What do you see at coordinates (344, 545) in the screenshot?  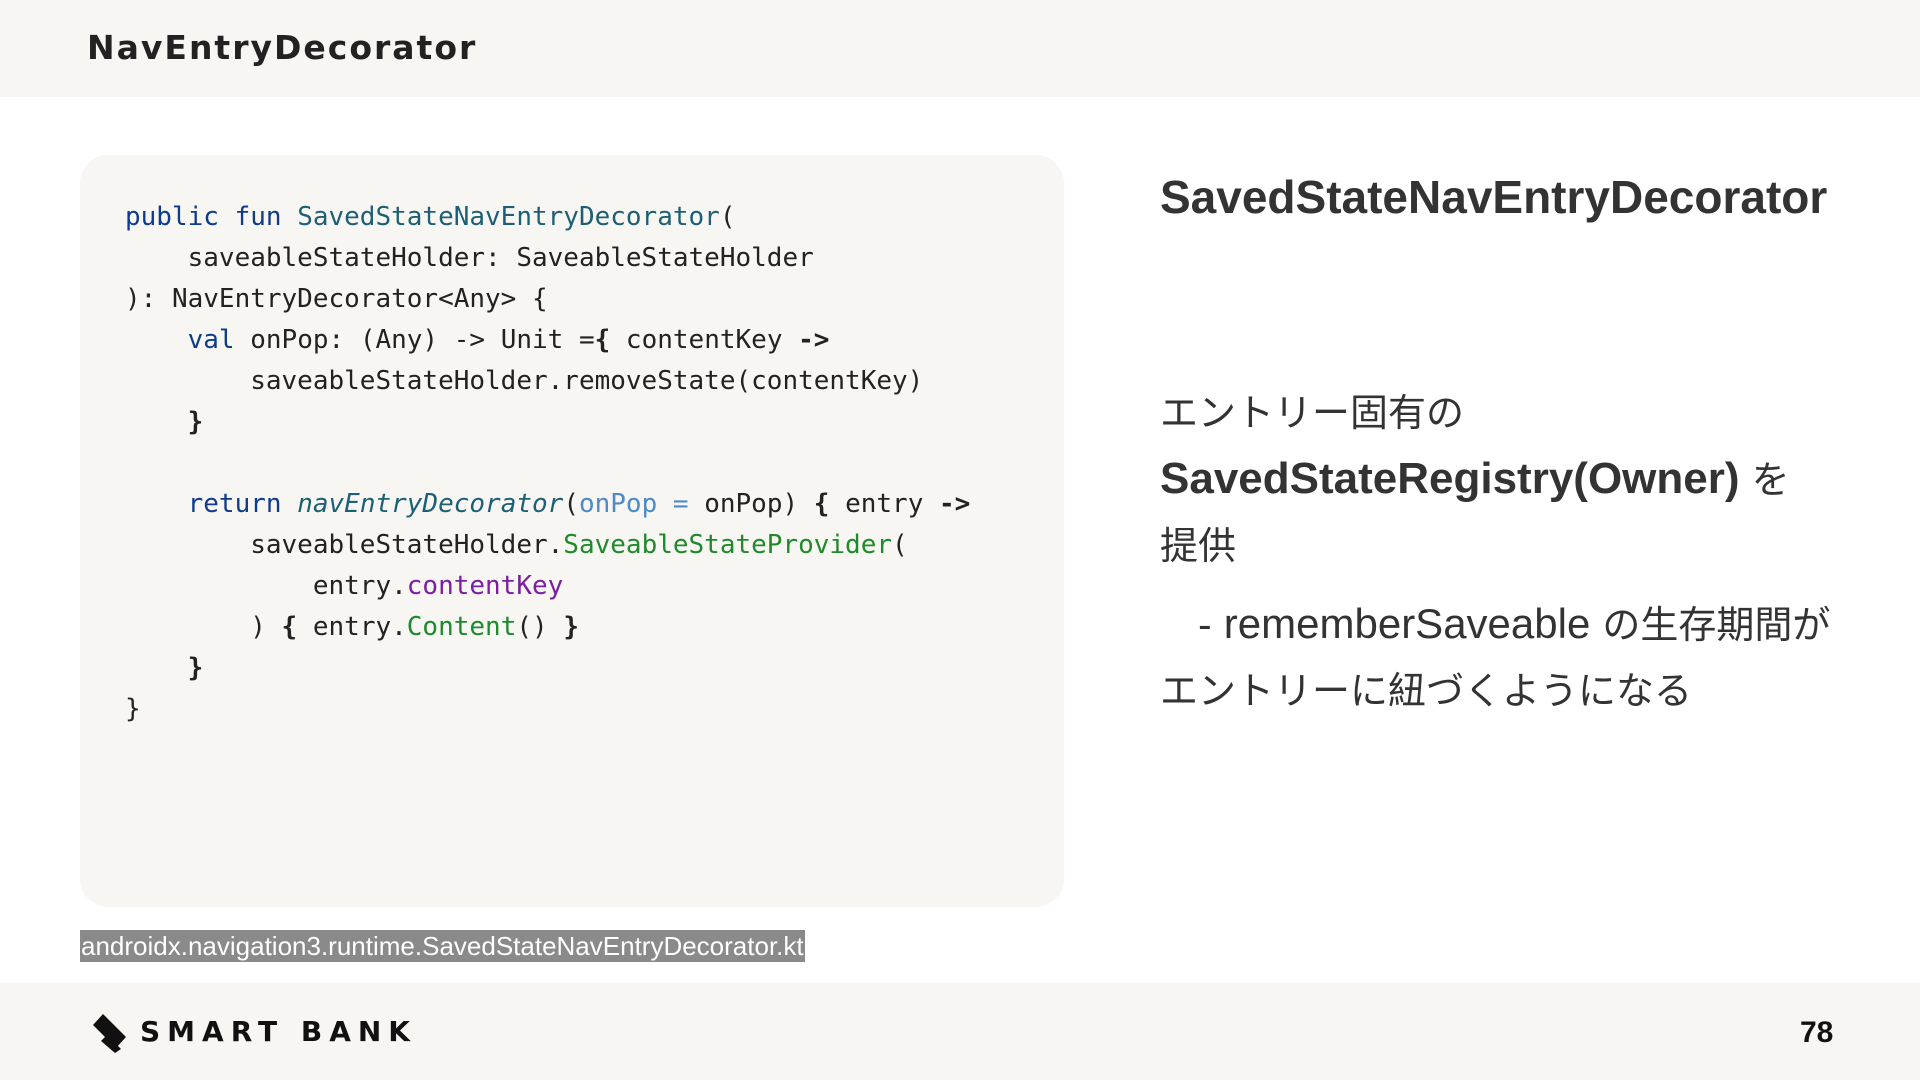 I see `code-token: saveableStateHolder.` at bounding box center [344, 545].